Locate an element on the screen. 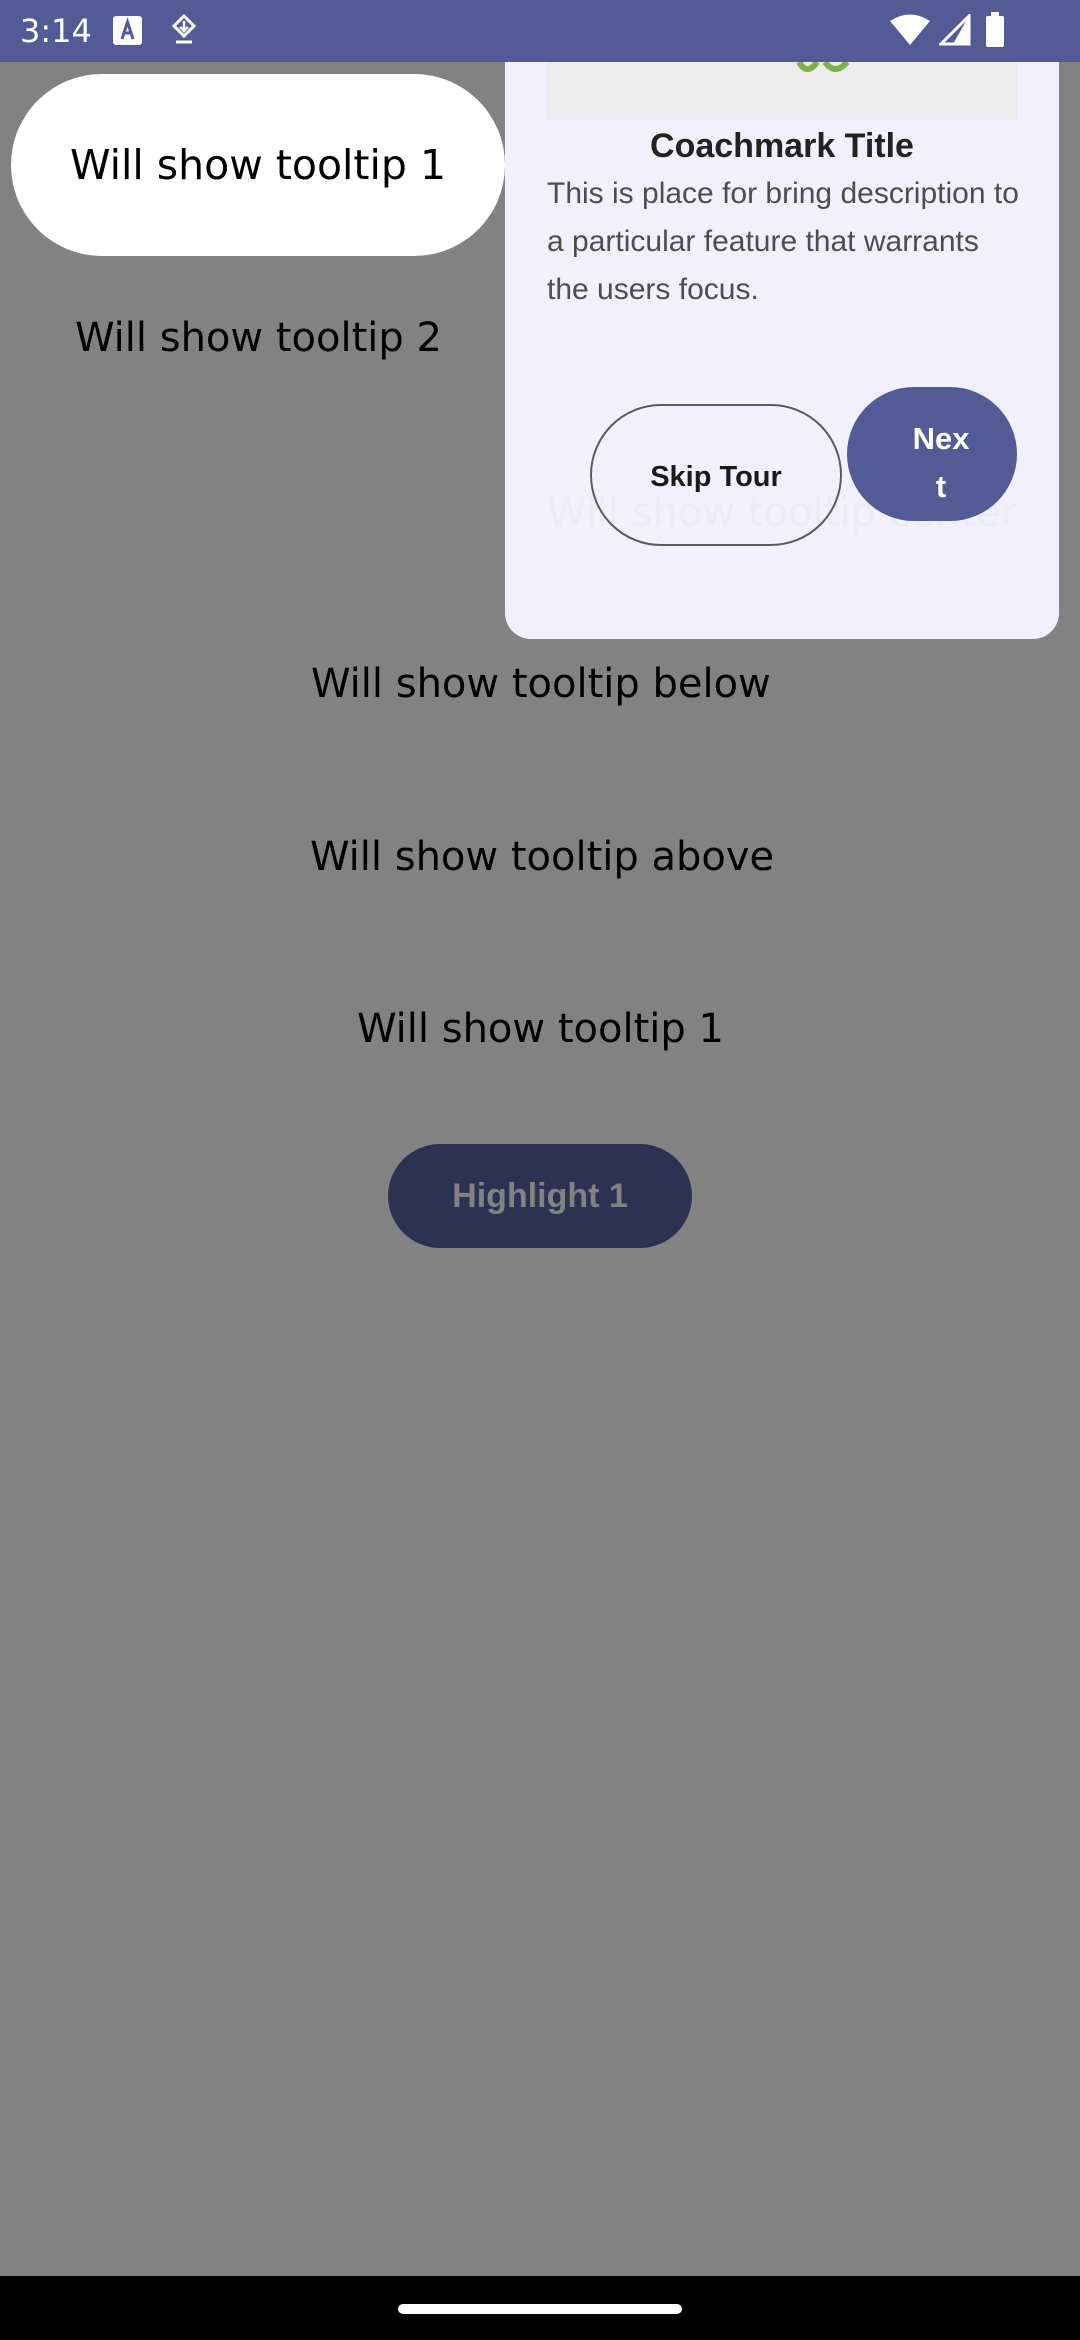 This screenshot has width=1080, height=2340. tooltip-above-item: Will show tooltip above is located at coordinates (542, 857).